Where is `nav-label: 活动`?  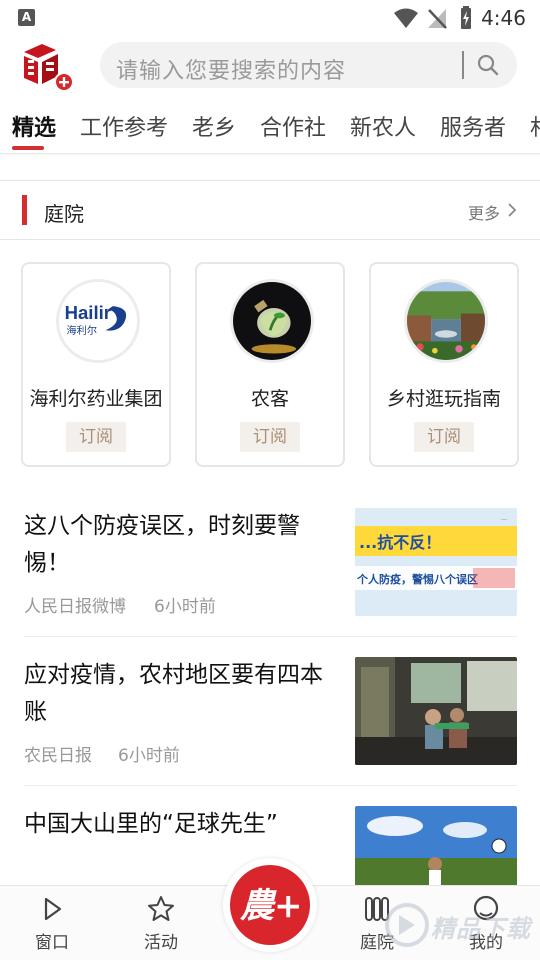 nav-label: 活动 is located at coordinates (161, 943).